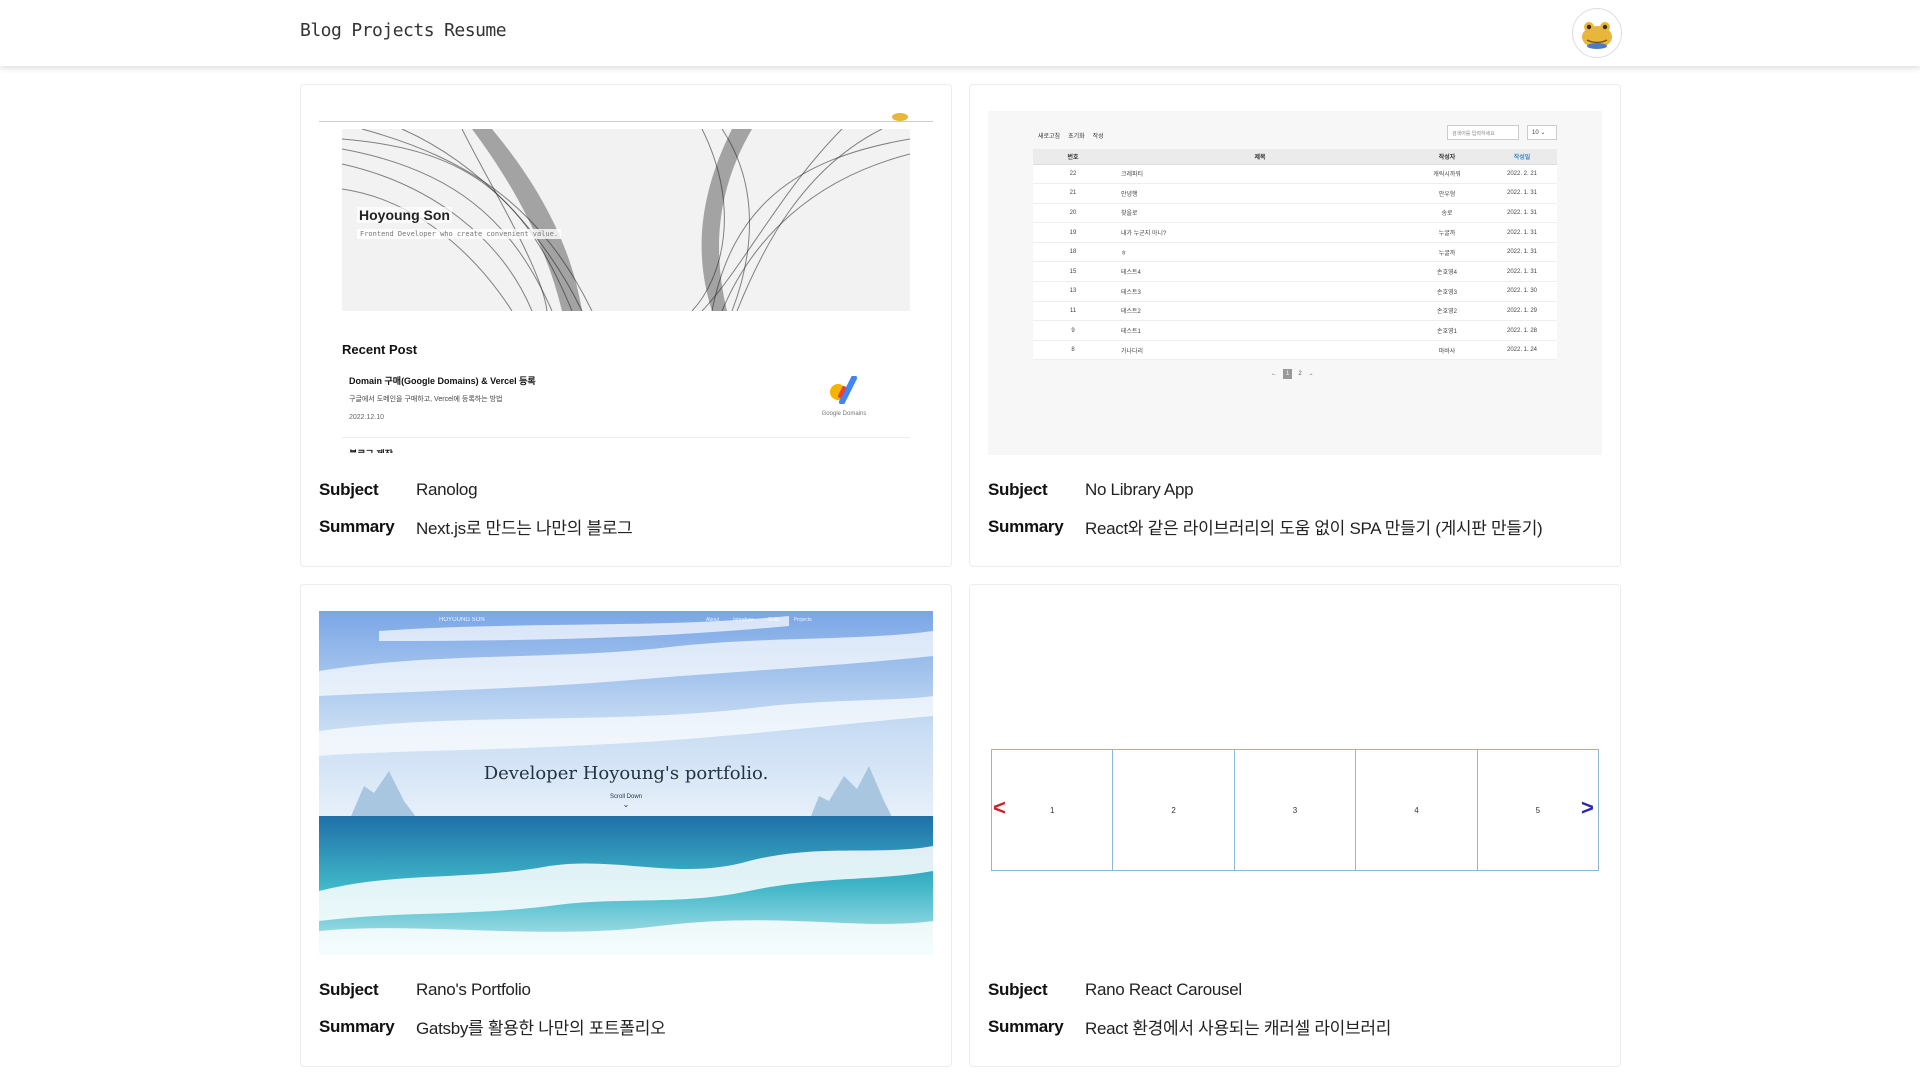 The image size is (1920, 1080). I want to click on preview-search-input: 검색어를 입력하세요, so click(1483, 132).